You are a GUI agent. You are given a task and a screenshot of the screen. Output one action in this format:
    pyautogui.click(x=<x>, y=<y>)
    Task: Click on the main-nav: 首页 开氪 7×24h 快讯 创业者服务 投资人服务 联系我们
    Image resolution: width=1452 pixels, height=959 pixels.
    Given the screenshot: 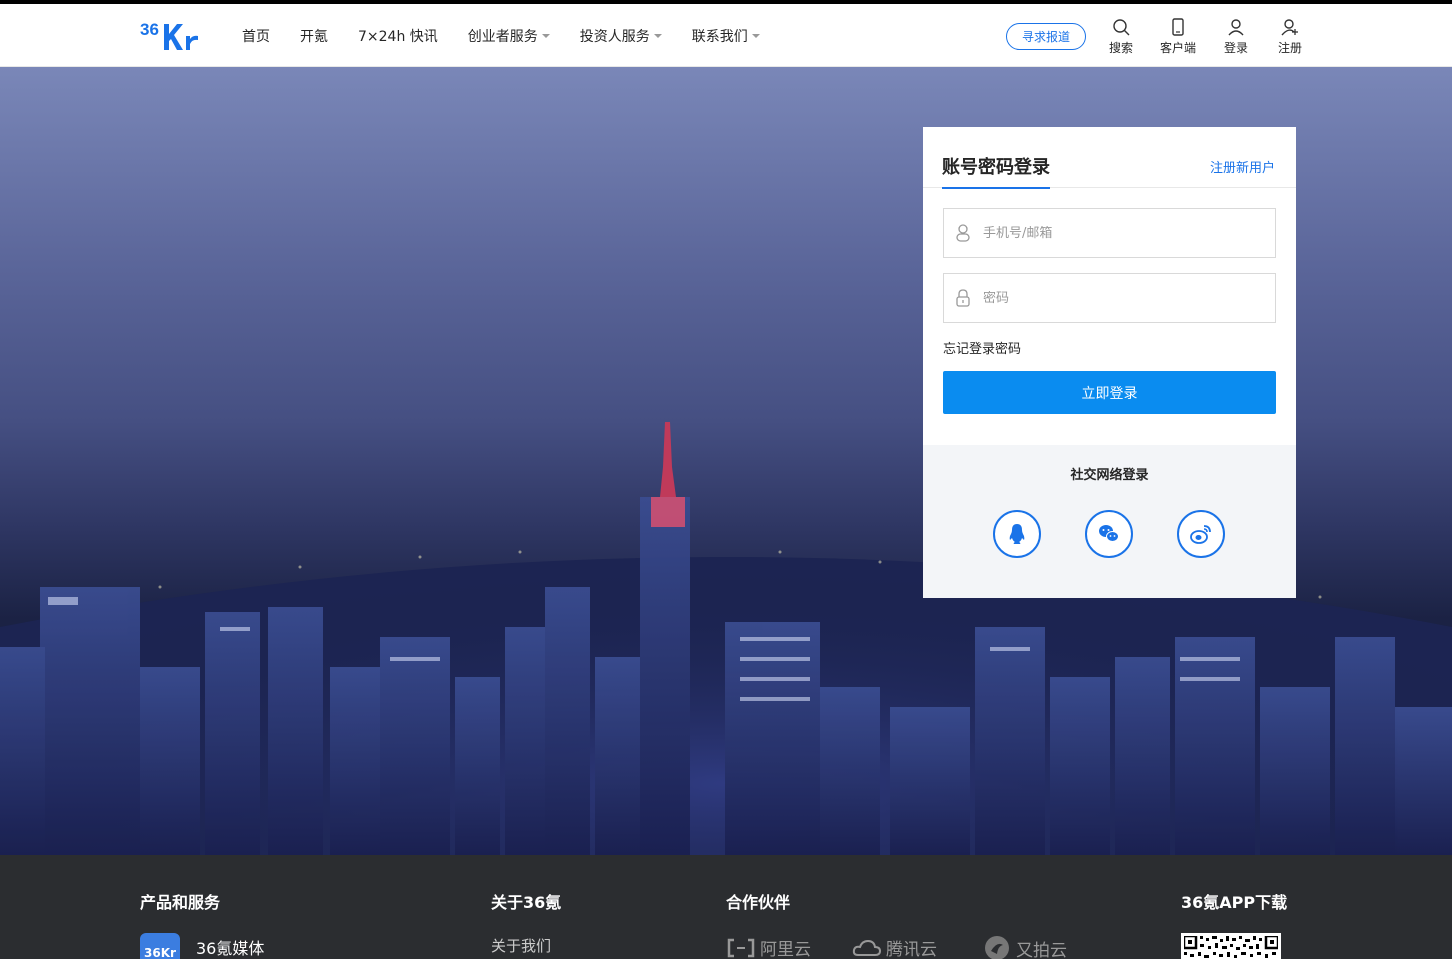 What is the action you would take?
    pyautogui.click(x=516, y=35)
    